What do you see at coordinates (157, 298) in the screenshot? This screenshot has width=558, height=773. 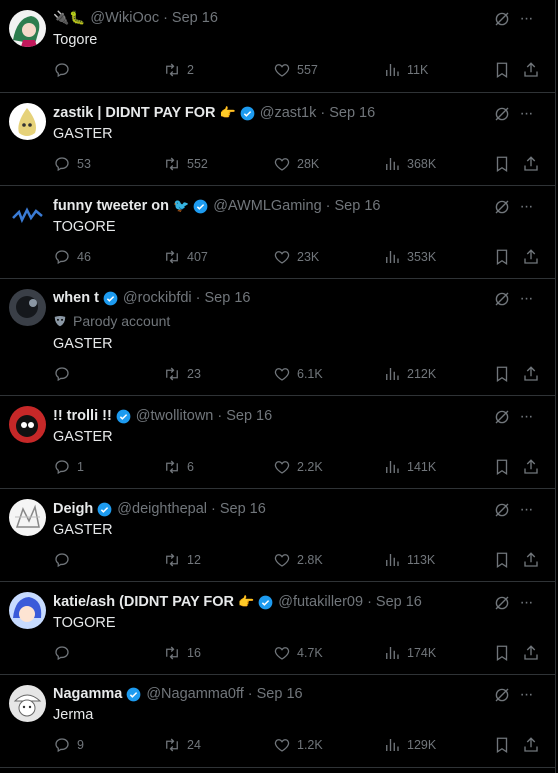 I see `user-handle: @rockibfdi` at bounding box center [157, 298].